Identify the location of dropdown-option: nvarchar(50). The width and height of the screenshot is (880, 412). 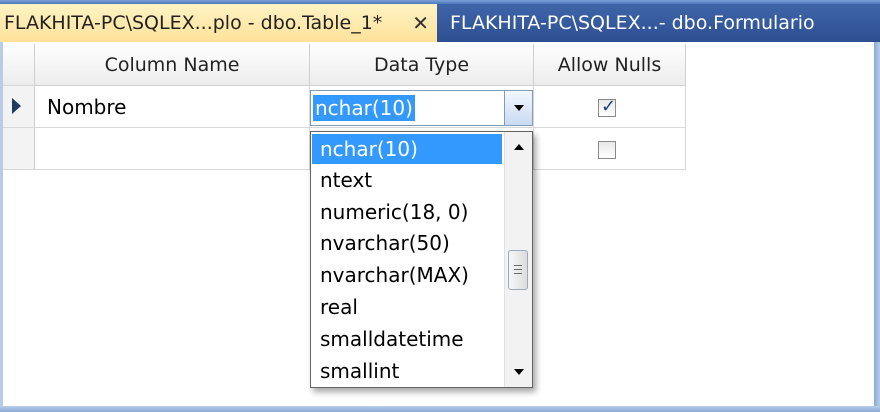
(407, 243).